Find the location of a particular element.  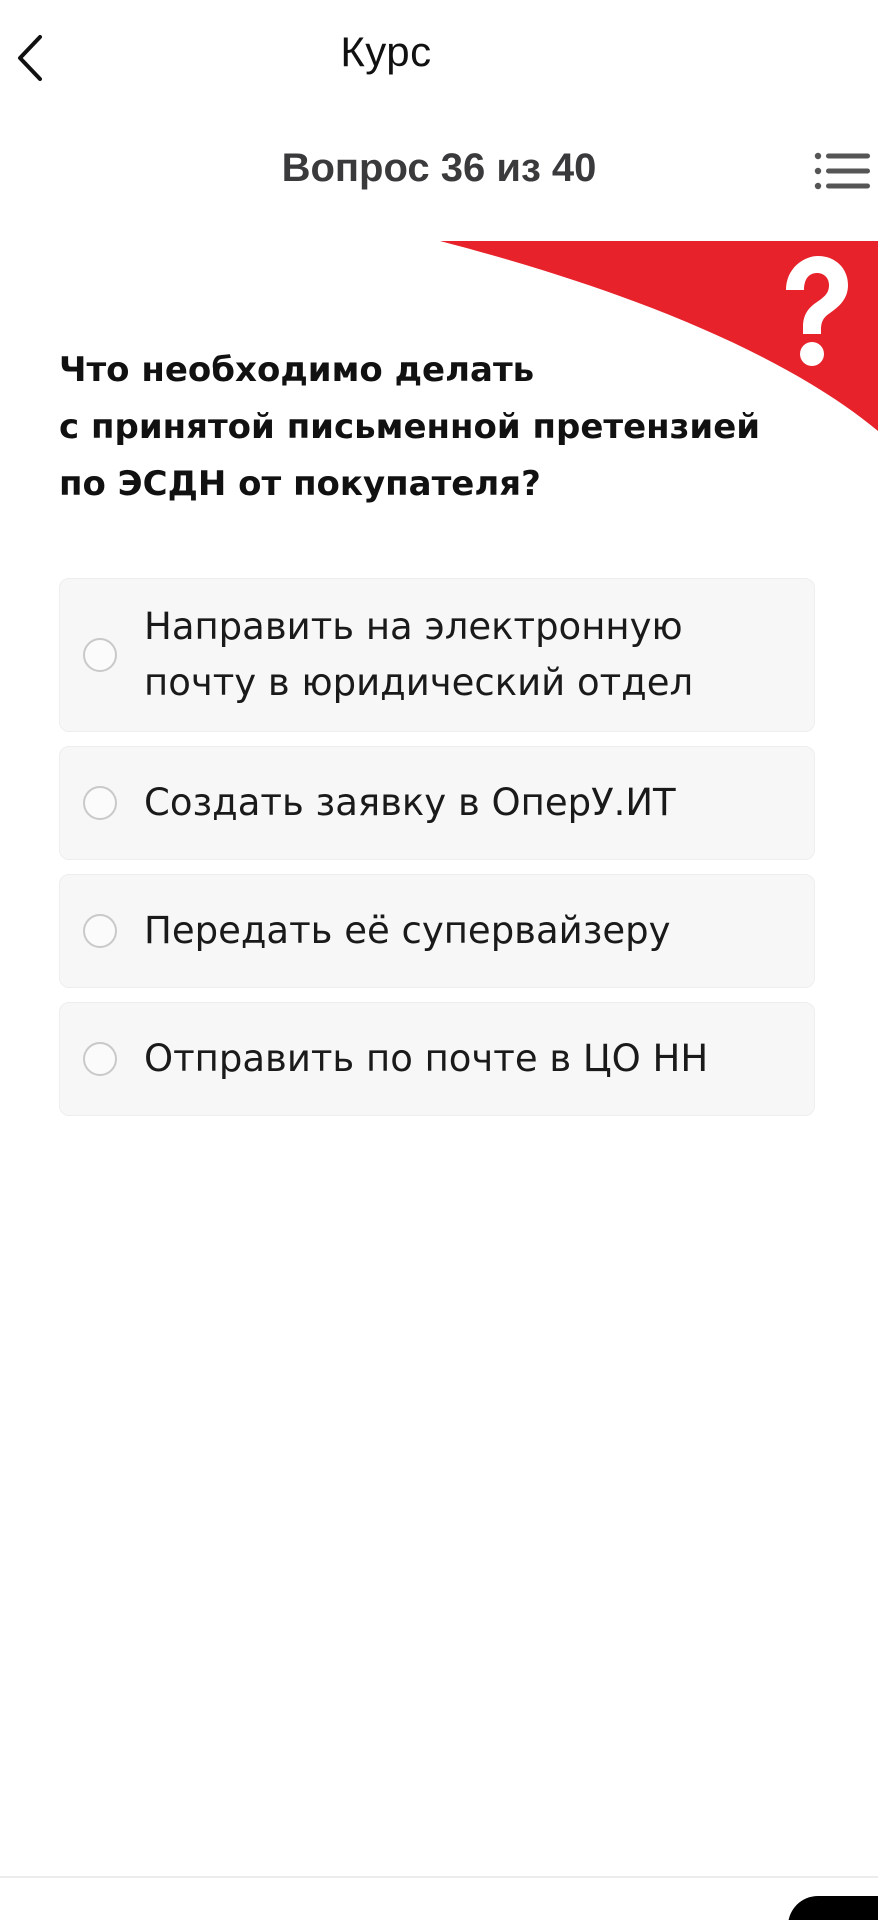

answer-option-label: Отправить по почте в ЦО НН is located at coordinates (426, 1058).